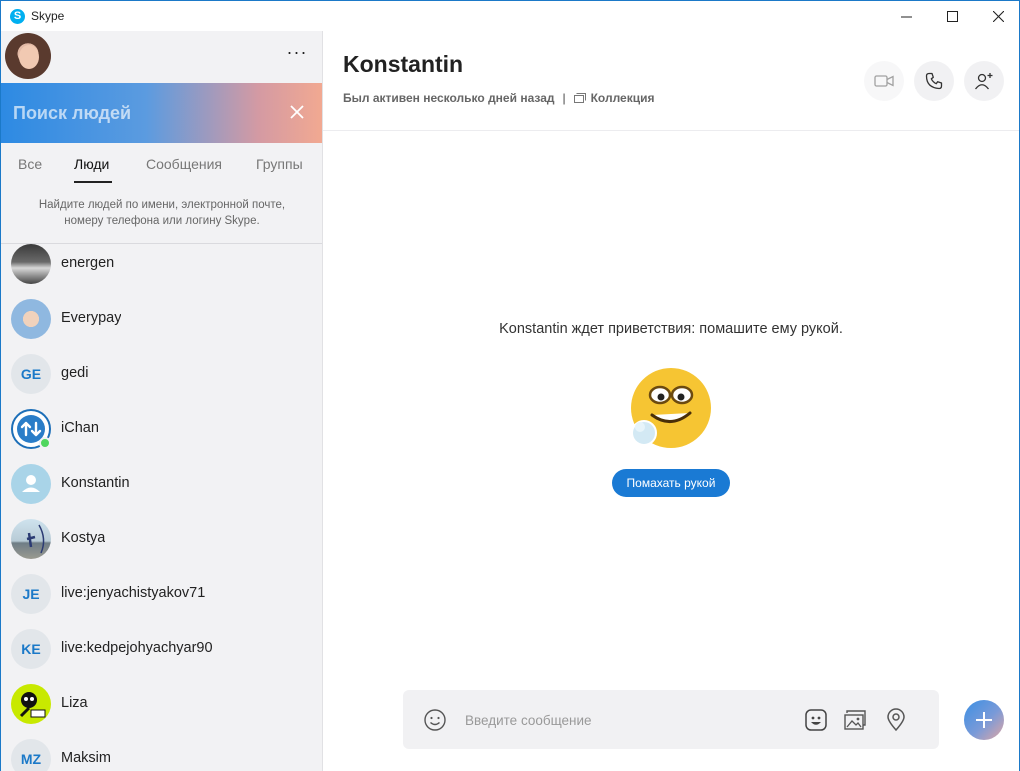 This screenshot has width=1020, height=771. I want to click on title-bar: S Skype, so click(510, 15).